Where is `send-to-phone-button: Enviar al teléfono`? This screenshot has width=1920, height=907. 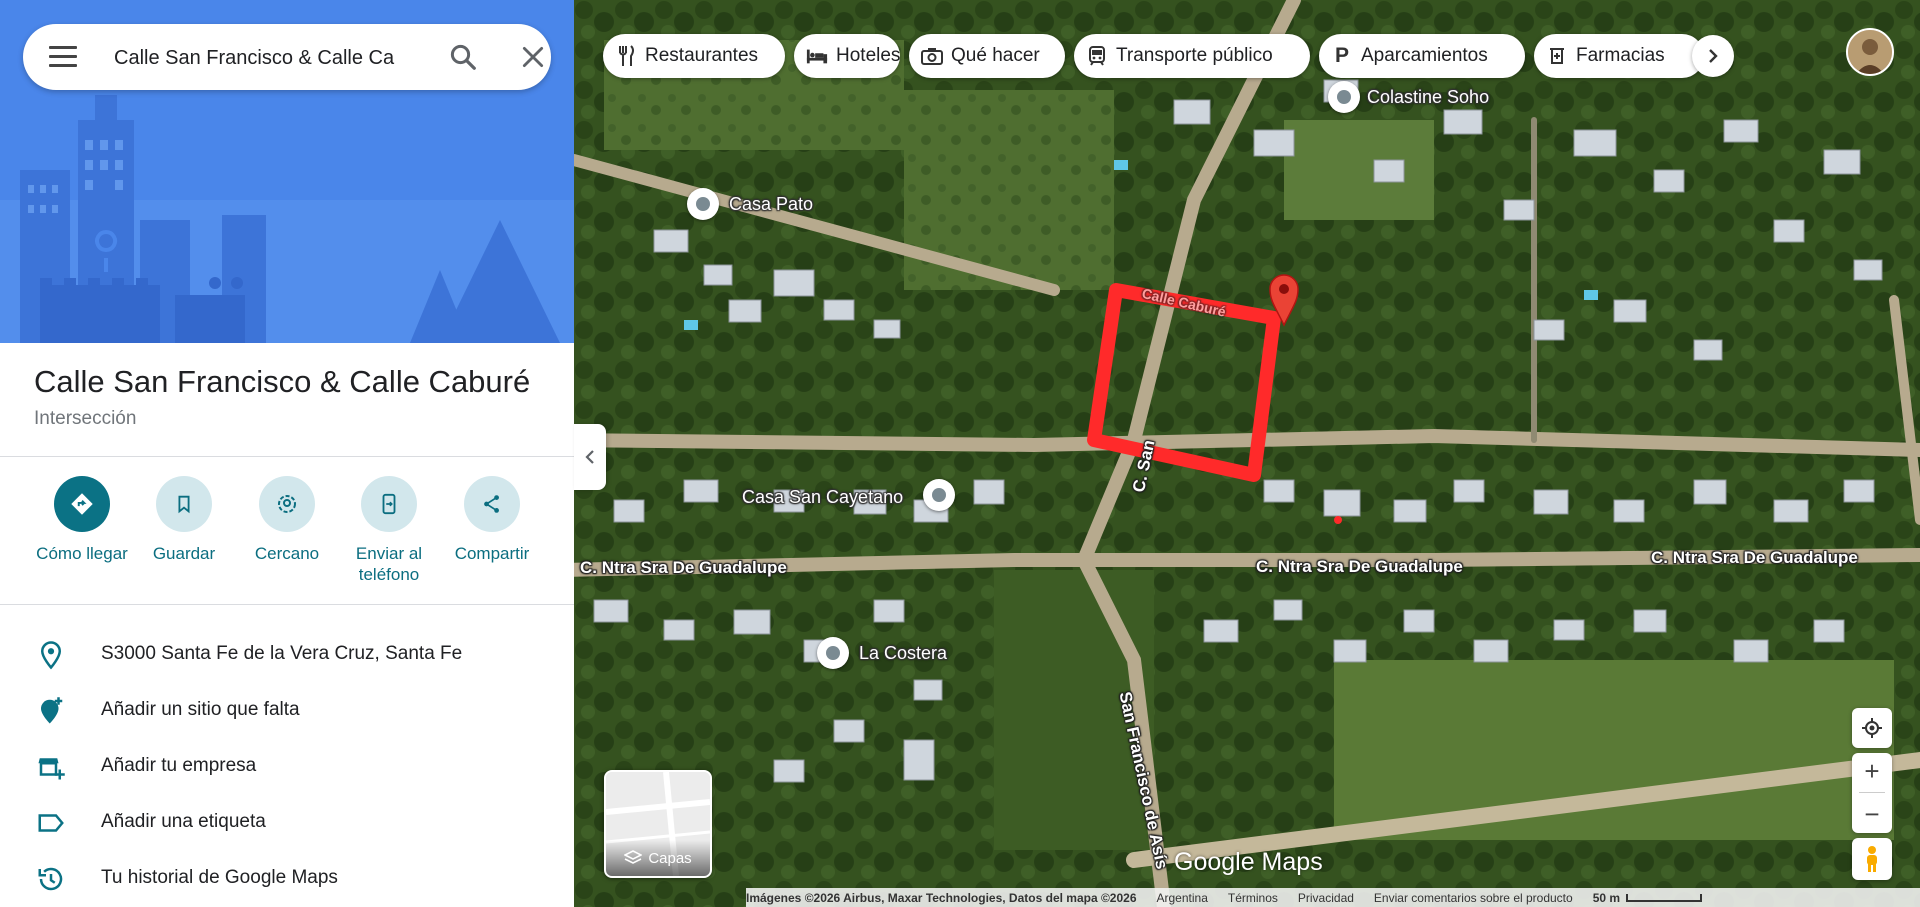 send-to-phone-button: Enviar al teléfono is located at coordinates (389, 530).